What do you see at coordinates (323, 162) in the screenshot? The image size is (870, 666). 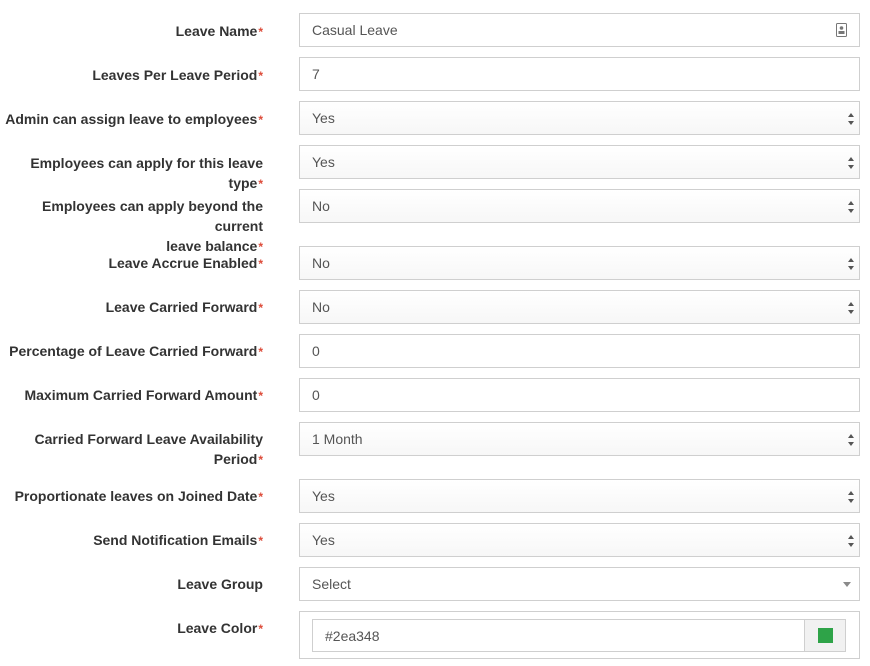 I see `employees-can-apply-value: Yes` at bounding box center [323, 162].